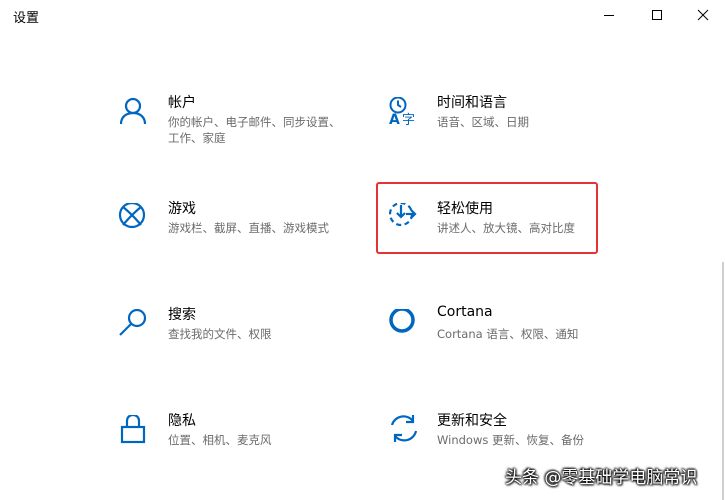 This screenshot has height=500, width=725. Describe the element at coordinates (140, 435) in the screenshot. I see `lock-icon` at that location.